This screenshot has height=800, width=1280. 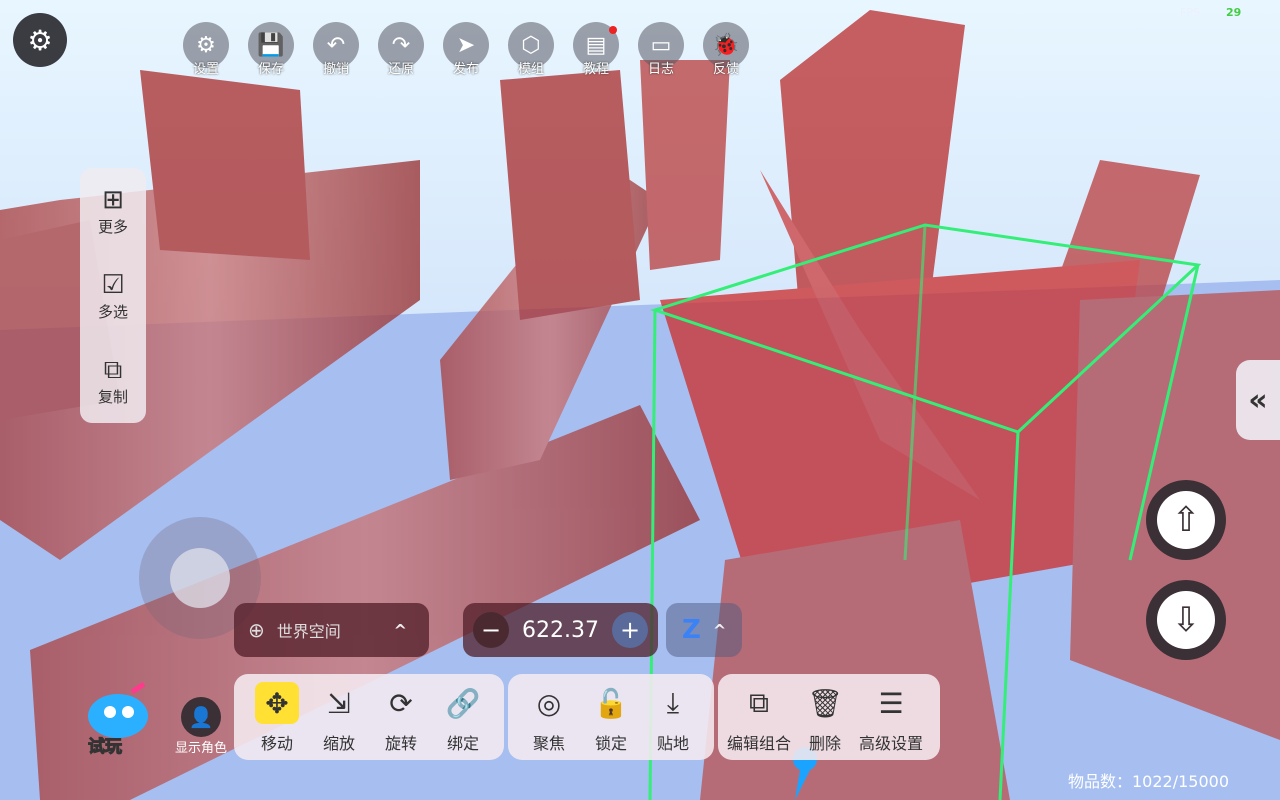 What do you see at coordinates (549, 703) in the screenshot?
I see `tool-icon: ◎` at bounding box center [549, 703].